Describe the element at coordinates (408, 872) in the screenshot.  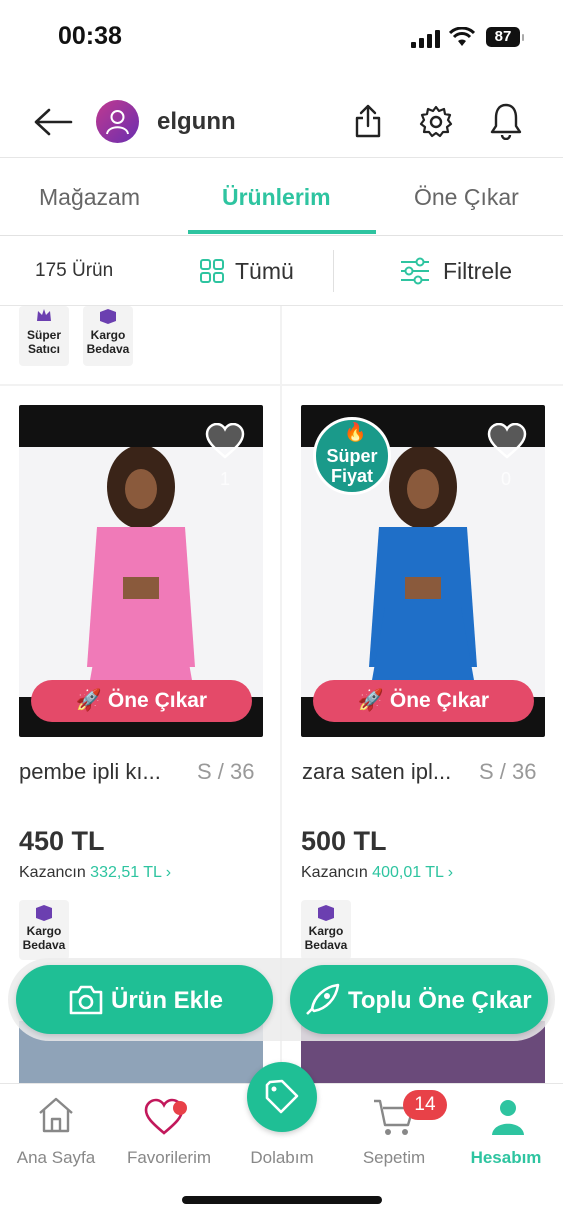
I see `earnings-value: 400,01 TL` at that location.